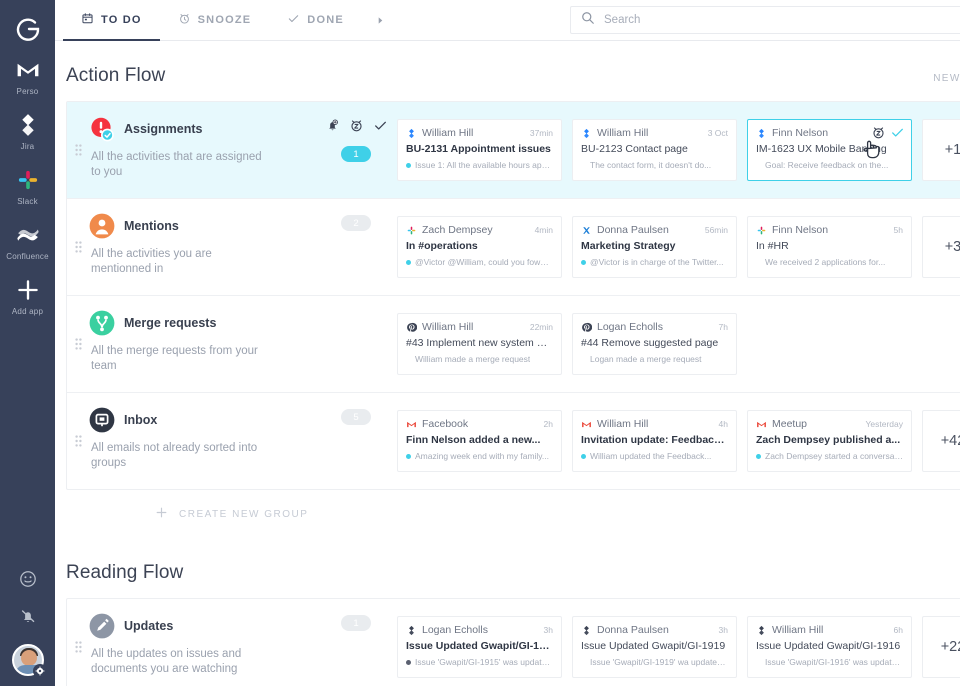 Image resolution: width=960 pixels, height=686 pixels. Describe the element at coordinates (586, 630) in the screenshot. I see `jira-icon` at that location.